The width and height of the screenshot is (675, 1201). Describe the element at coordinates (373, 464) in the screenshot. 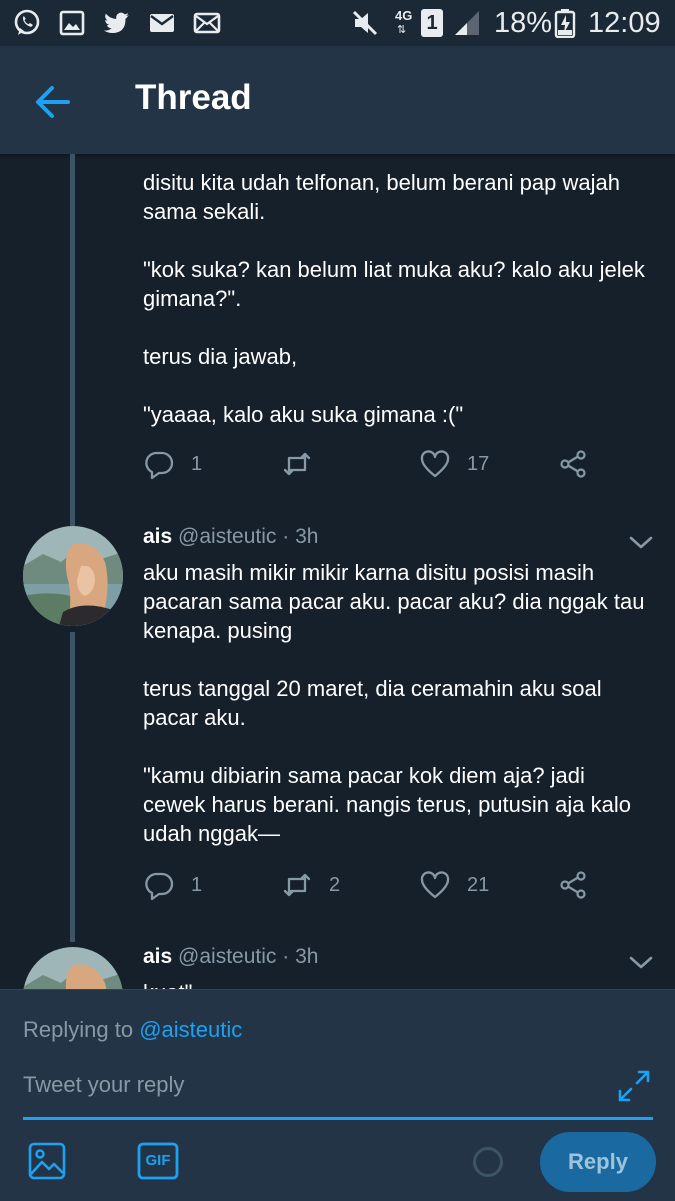

I see `tweet-actions: 1 17` at that location.